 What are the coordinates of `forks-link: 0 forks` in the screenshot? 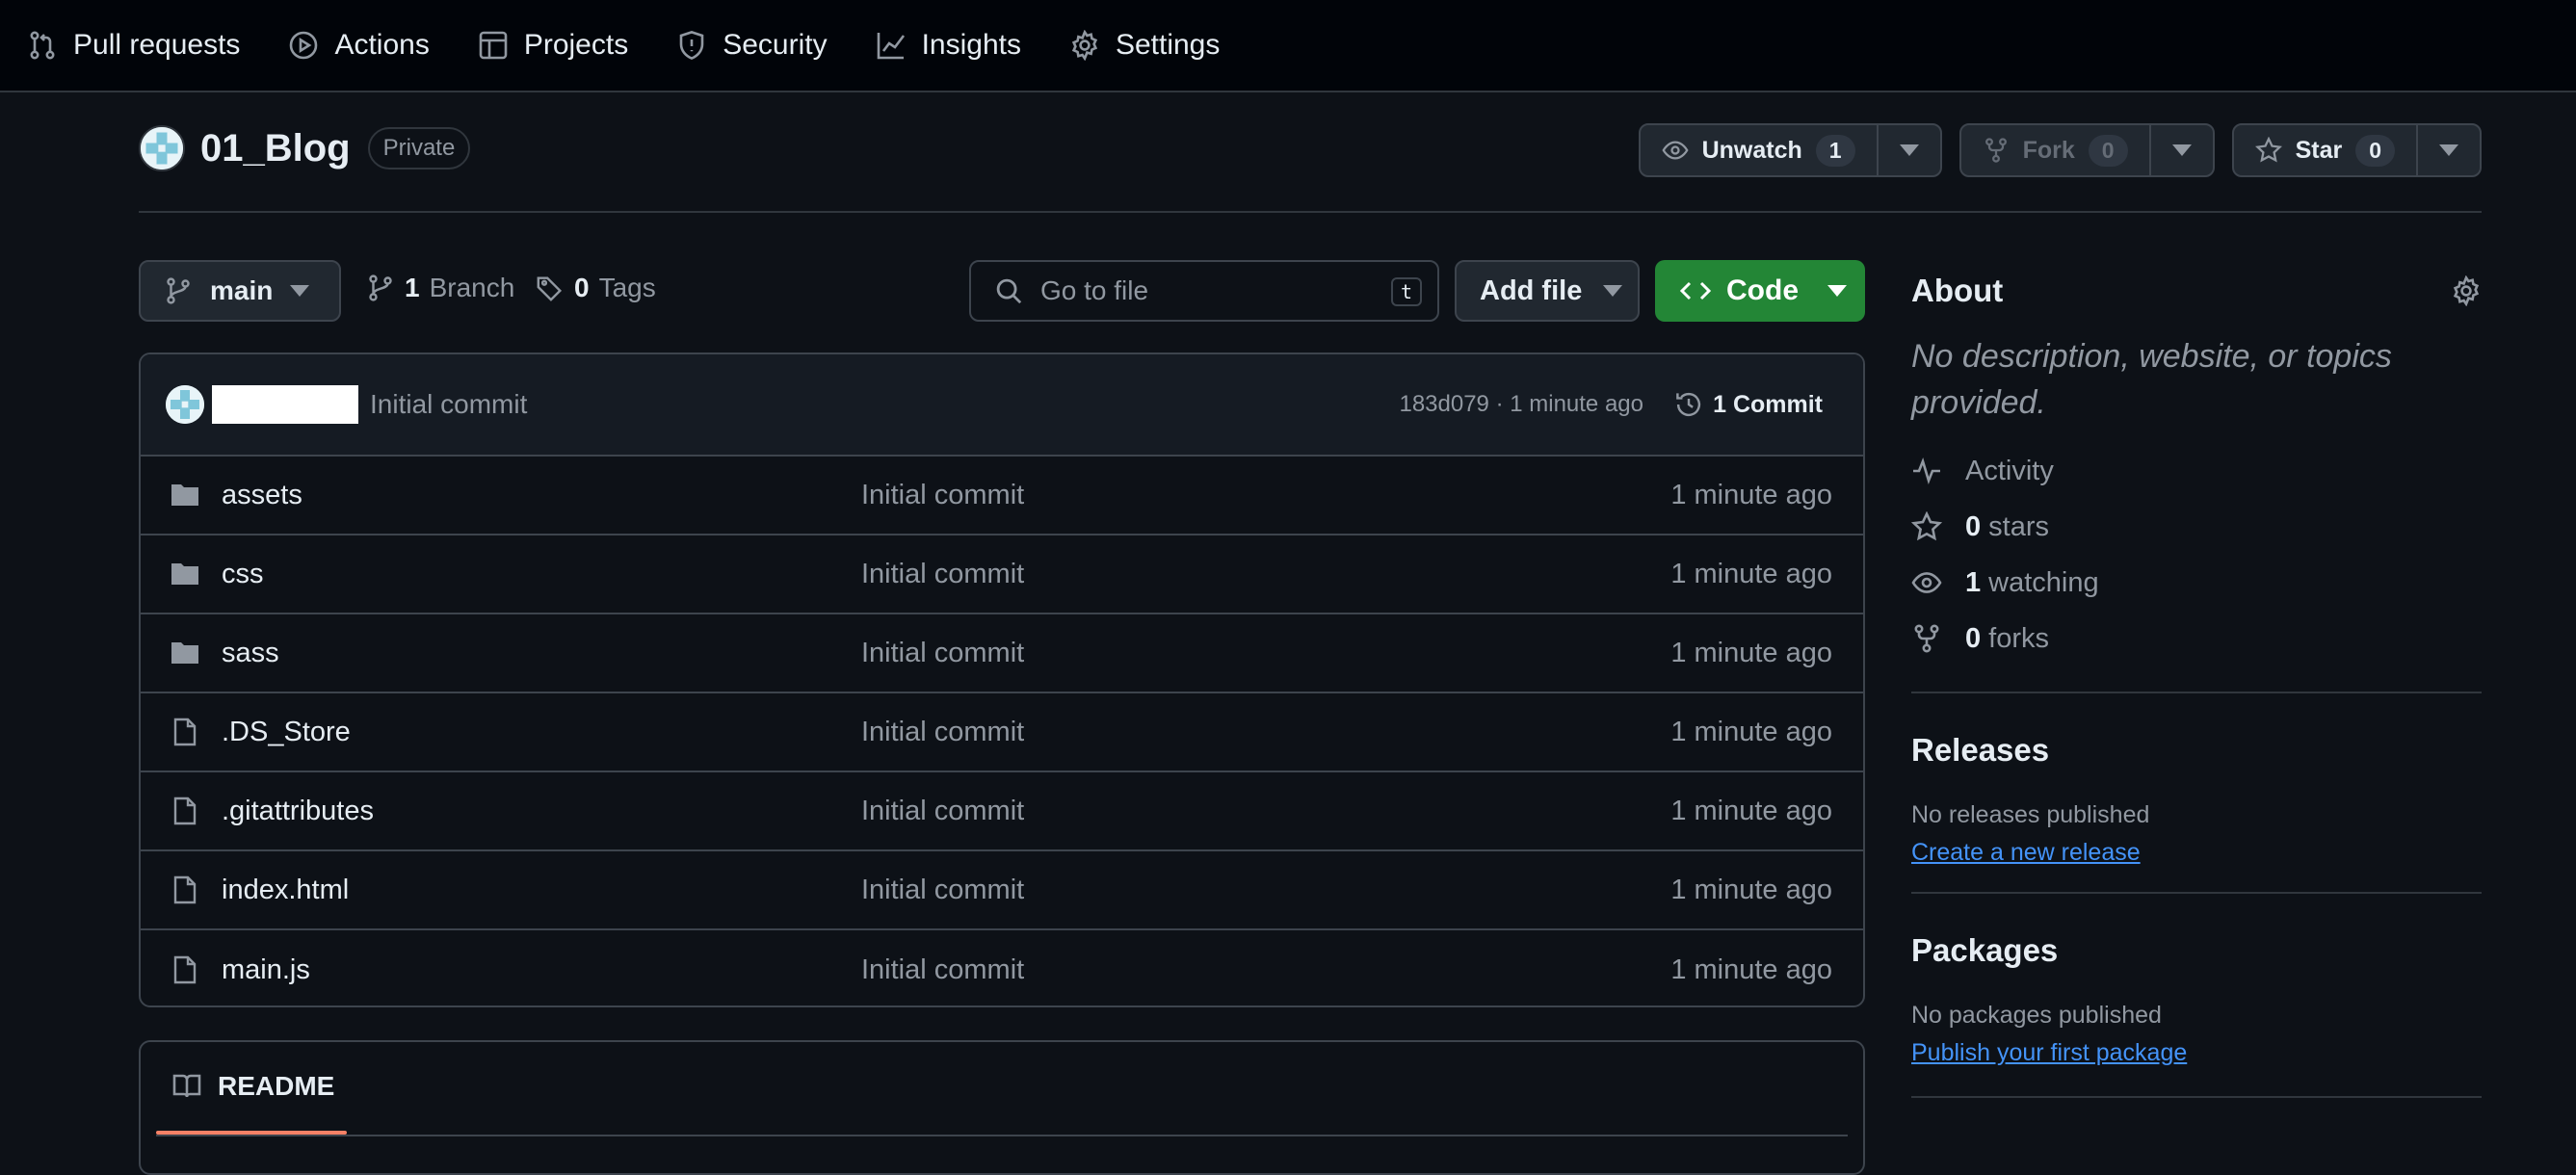 It's located at (2196, 638).